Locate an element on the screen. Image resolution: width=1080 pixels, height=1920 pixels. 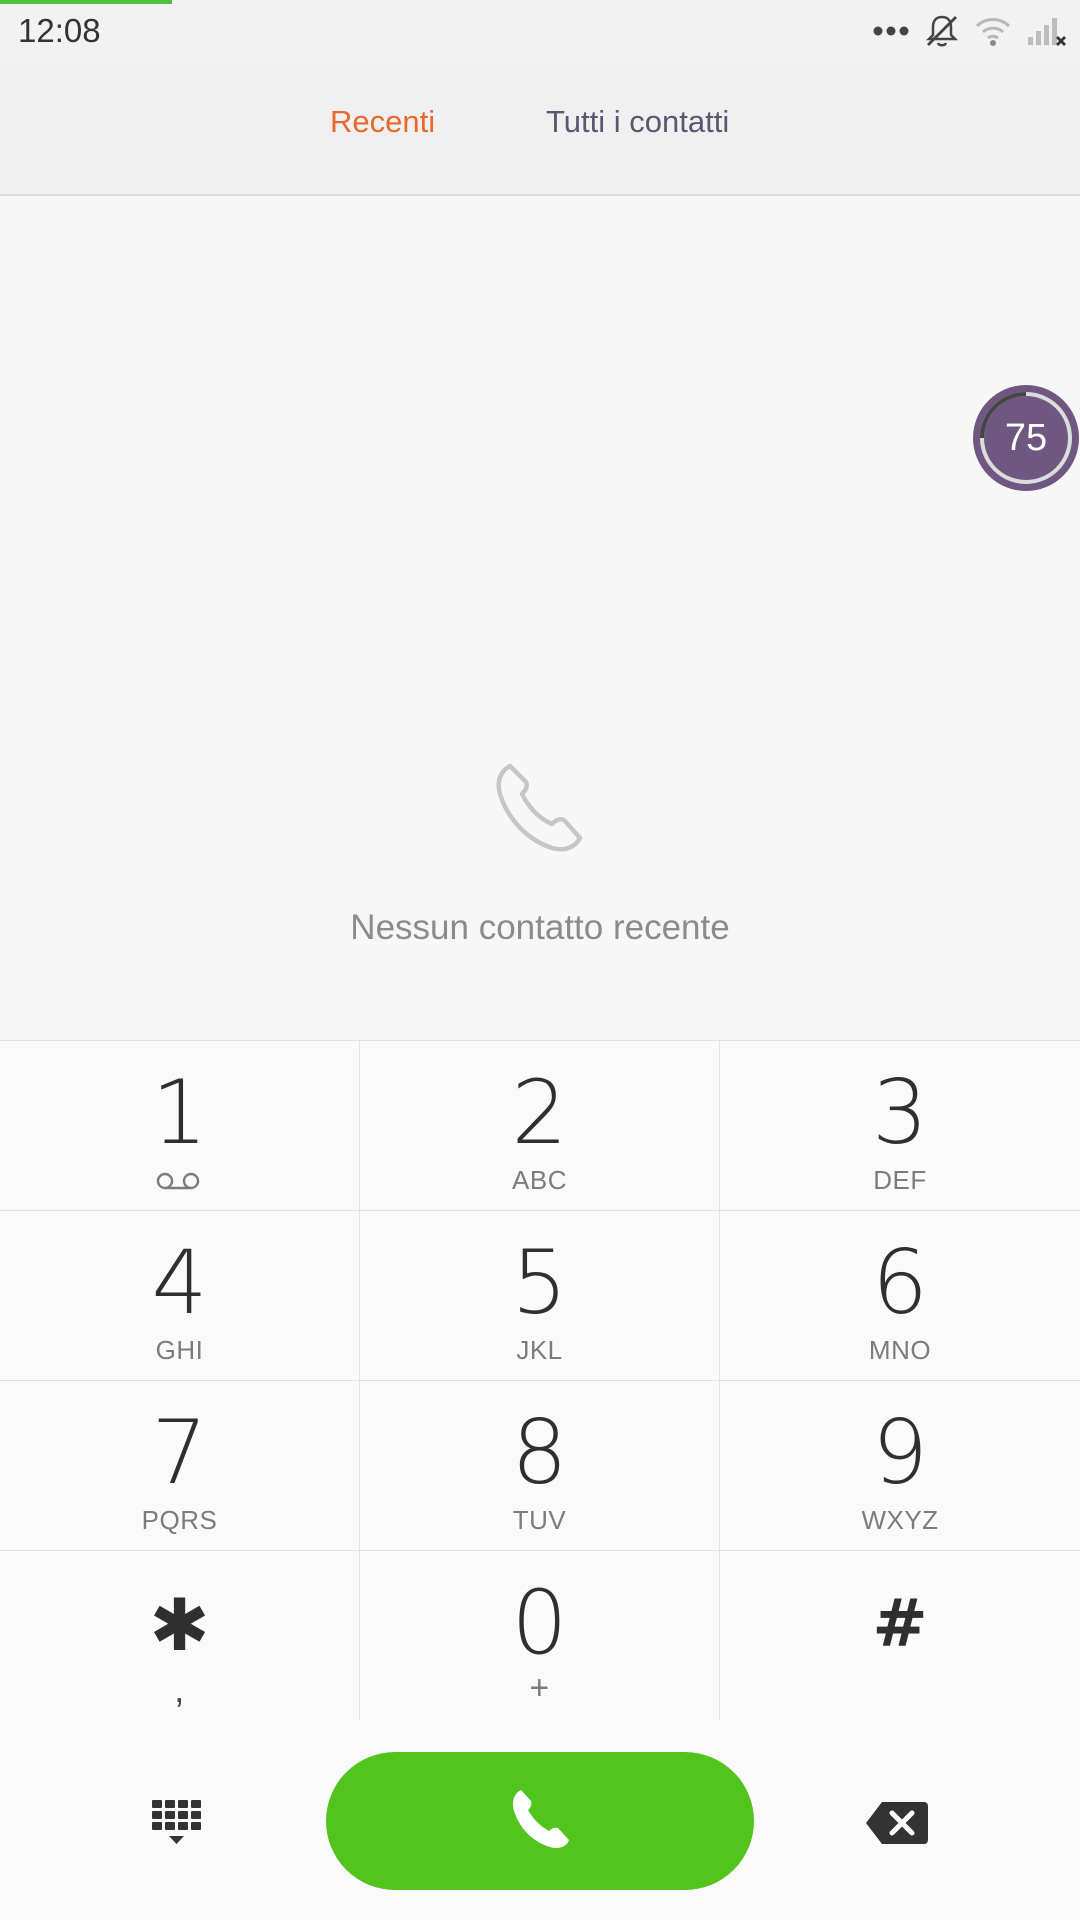
phone-icon is located at coordinates (540, 1821).